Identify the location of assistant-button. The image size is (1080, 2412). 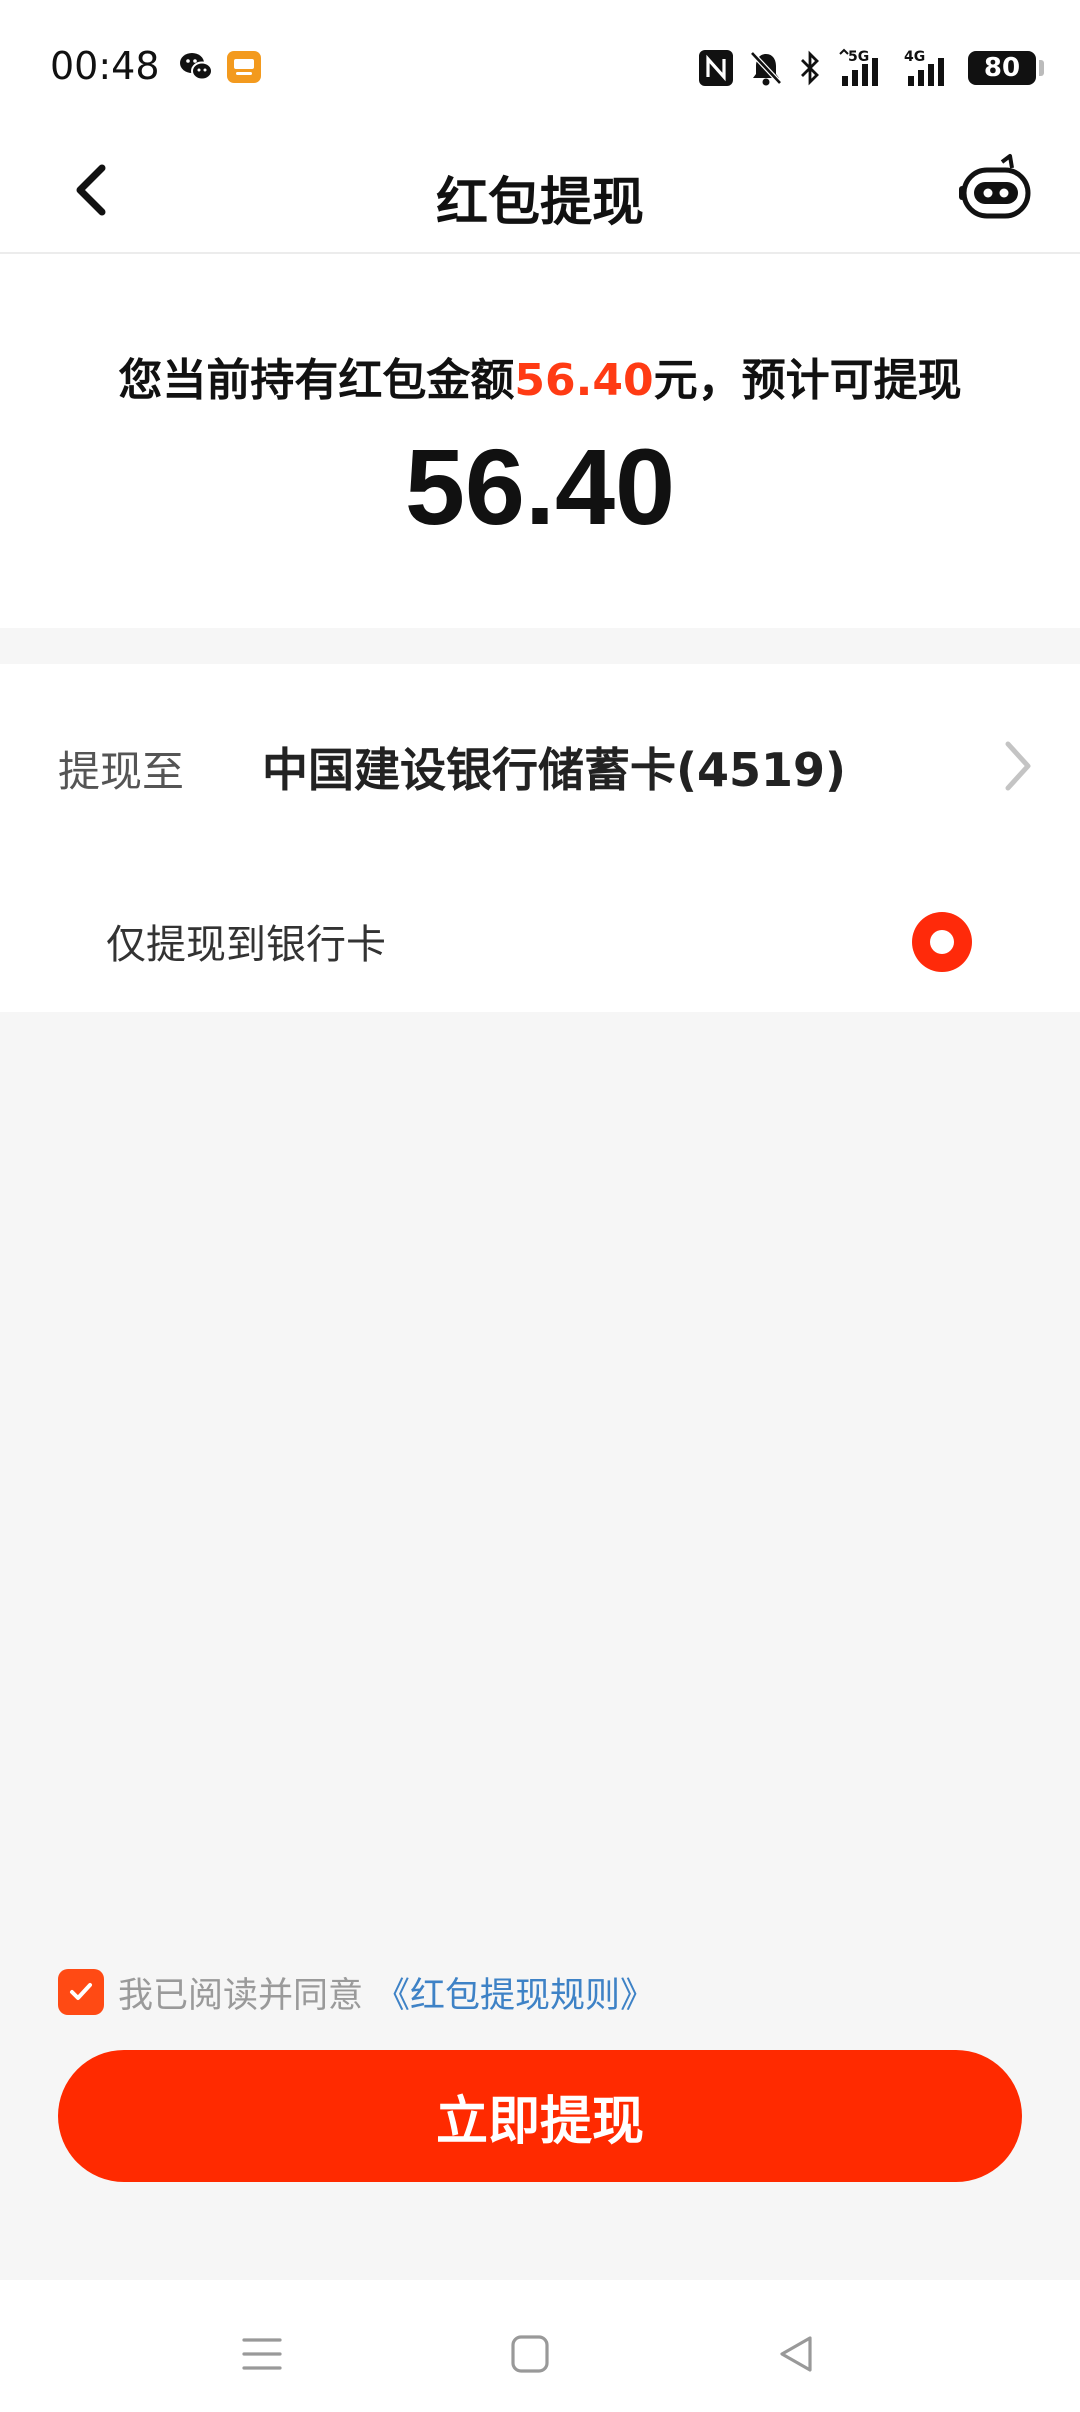
(996, 190).